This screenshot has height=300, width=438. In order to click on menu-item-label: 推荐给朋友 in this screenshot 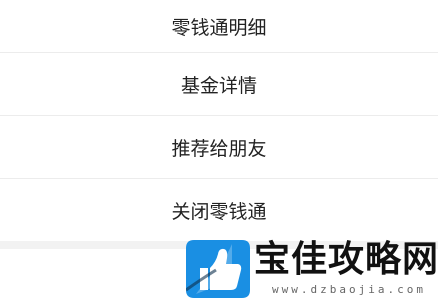, I will do `click(219, 148)`.